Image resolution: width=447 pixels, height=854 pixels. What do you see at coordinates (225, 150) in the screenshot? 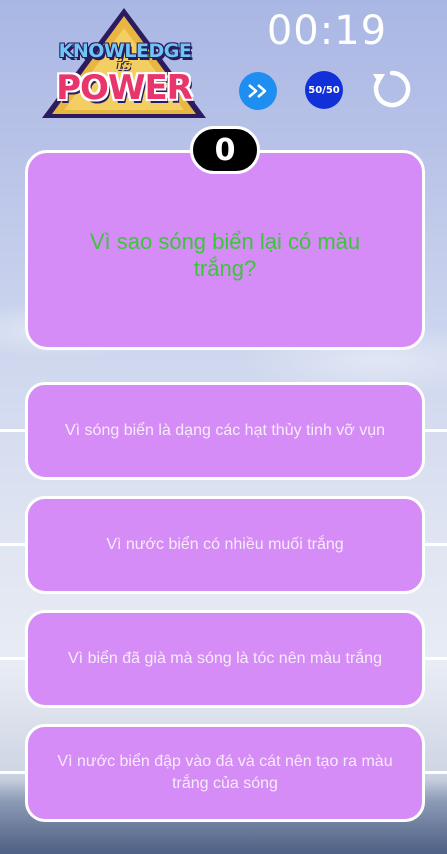
I see `score-badge: 0` at bounding box center [225, 150].